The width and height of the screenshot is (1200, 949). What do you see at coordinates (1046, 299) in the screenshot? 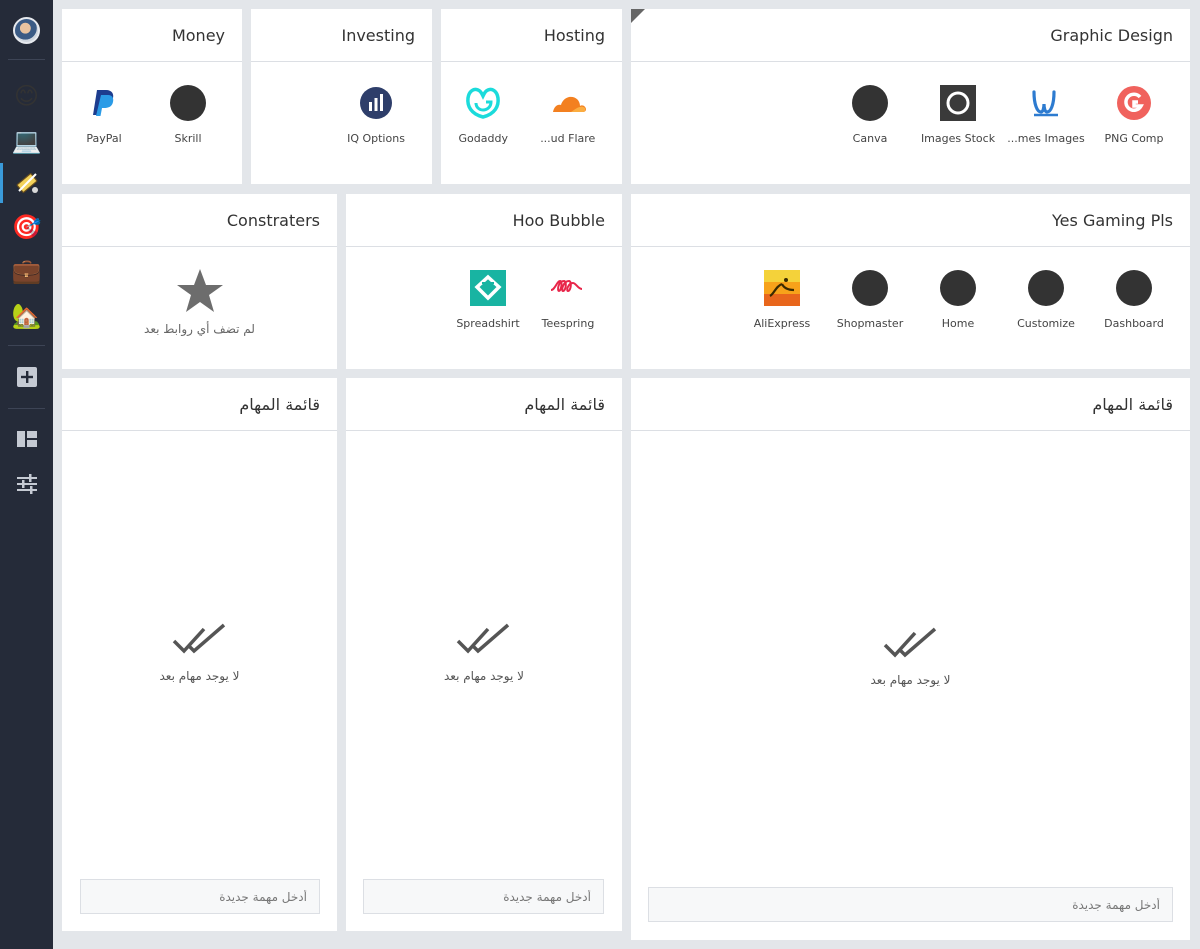
I see `link-customize: Customize` at bounding box center [1046, 299].